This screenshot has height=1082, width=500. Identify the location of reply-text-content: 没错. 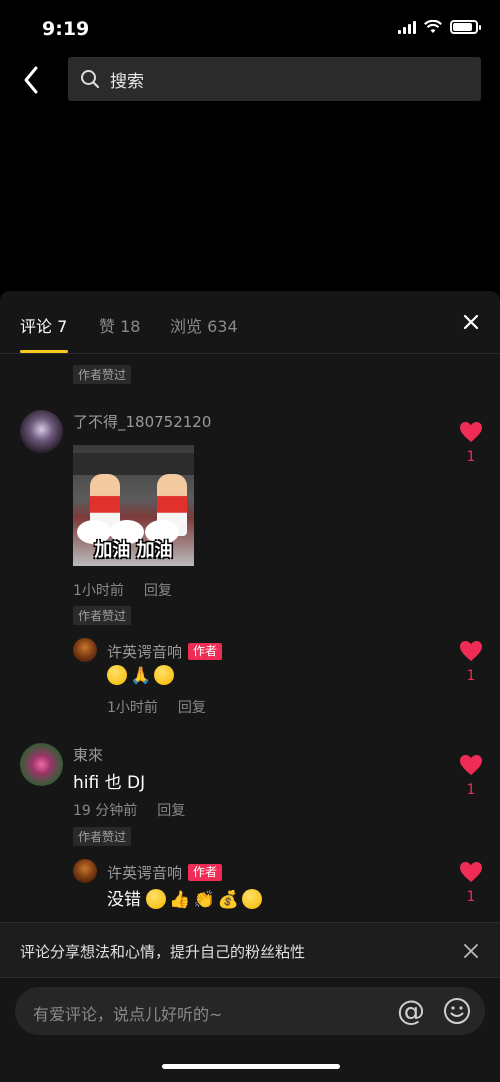
(124, 900).